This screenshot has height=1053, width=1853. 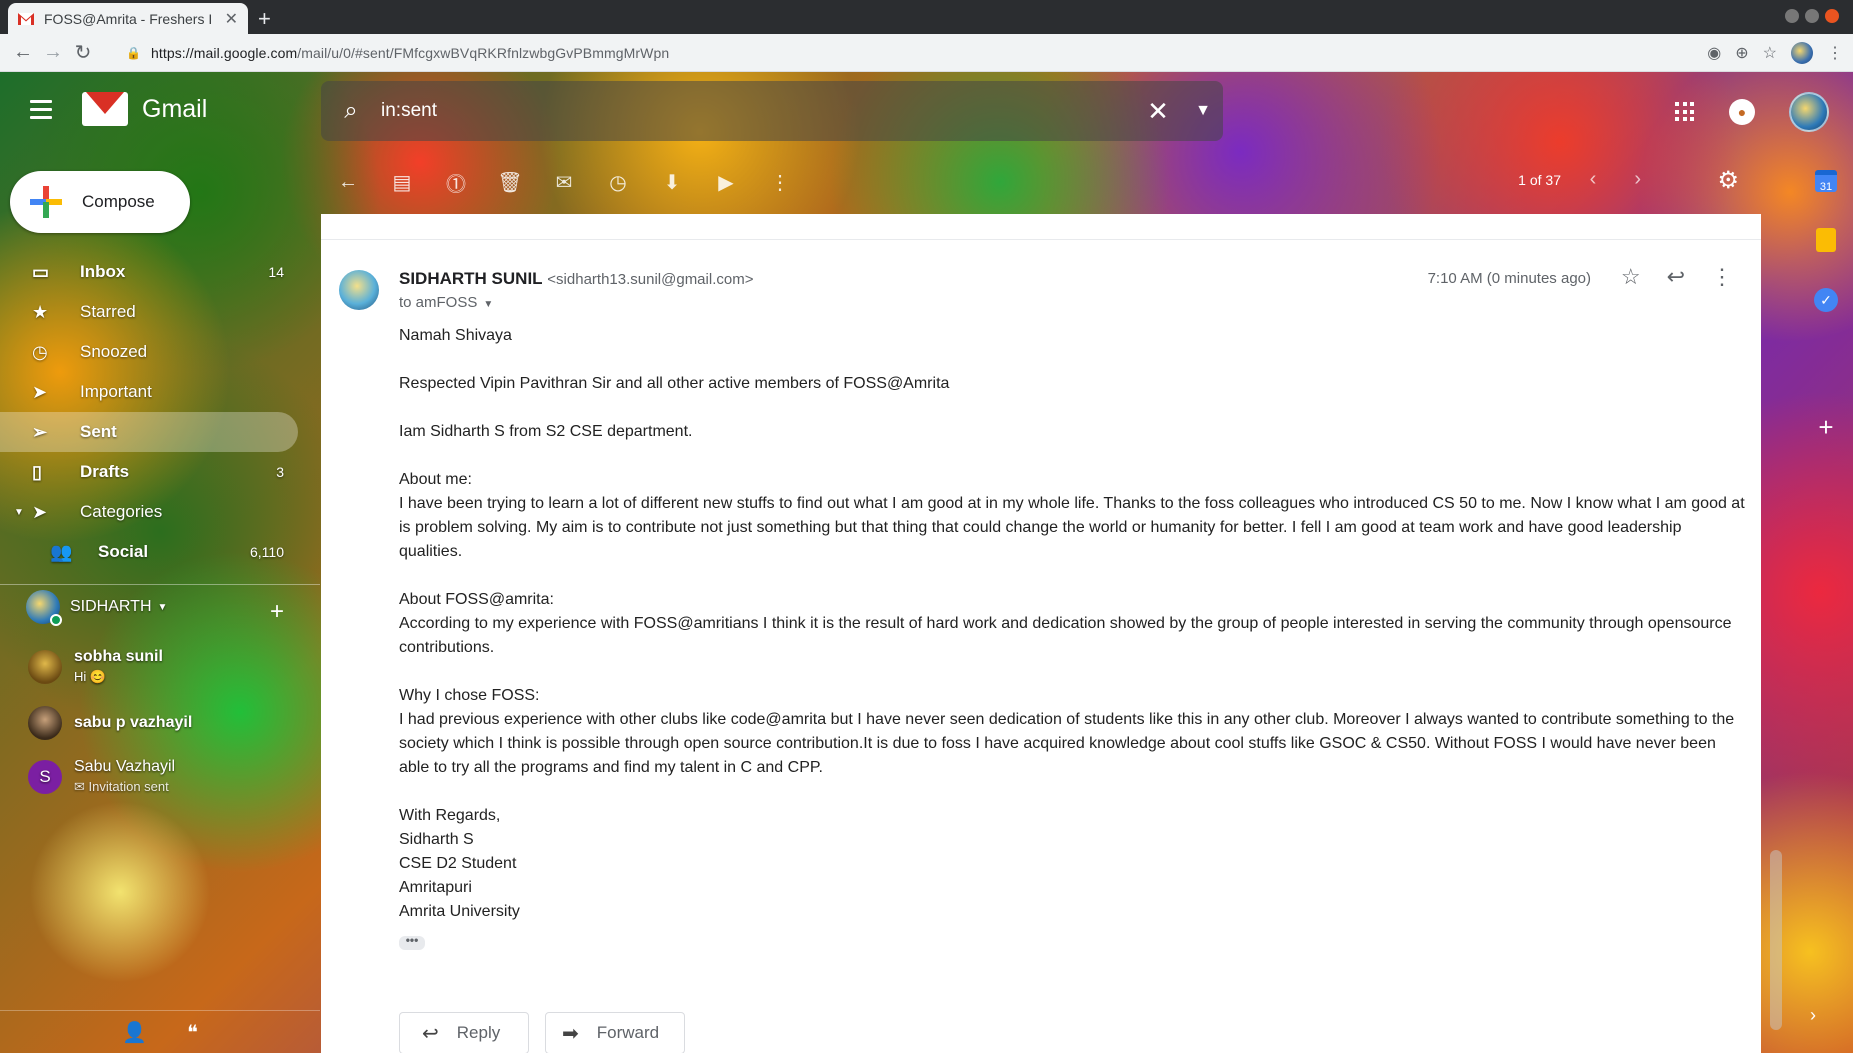 What do you see at coordinates (1813, 1015) in the screenshot?
I see `expand-side-panel-icon: ›` at bounding box center [1813, 1015].